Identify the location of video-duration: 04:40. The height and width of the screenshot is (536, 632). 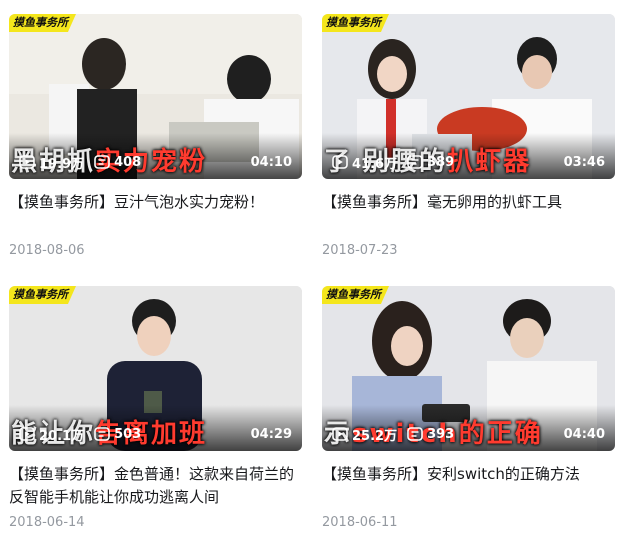
(584, 434).